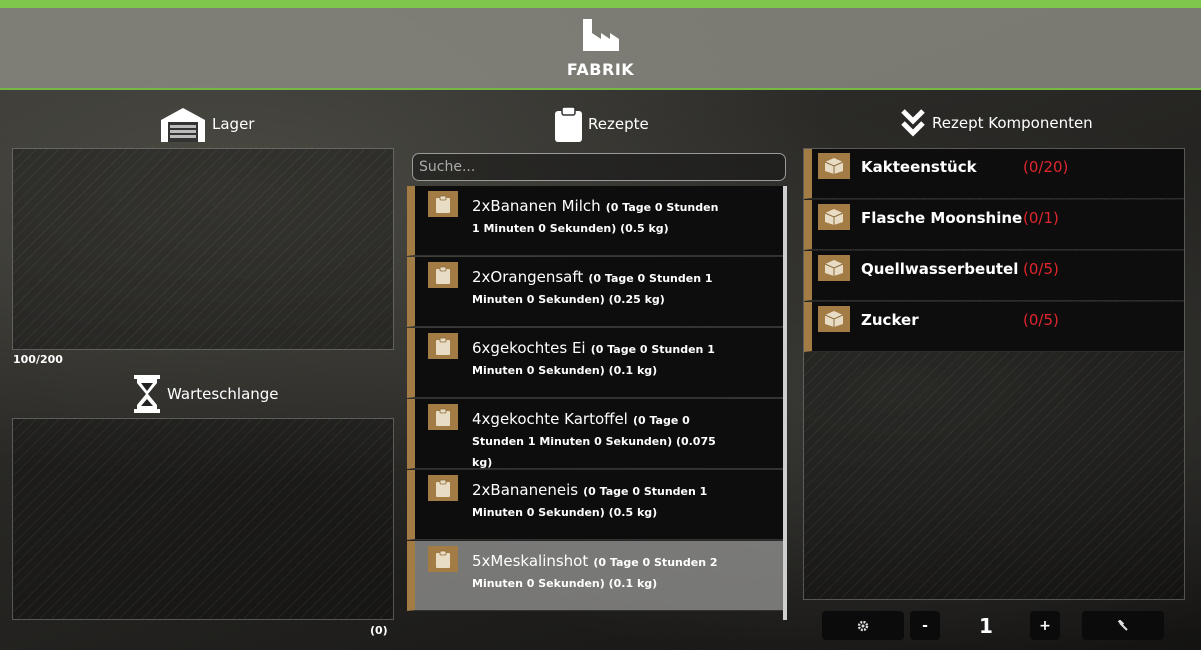  I want to click on recipes-title: Rezepte, so click(602, 124).